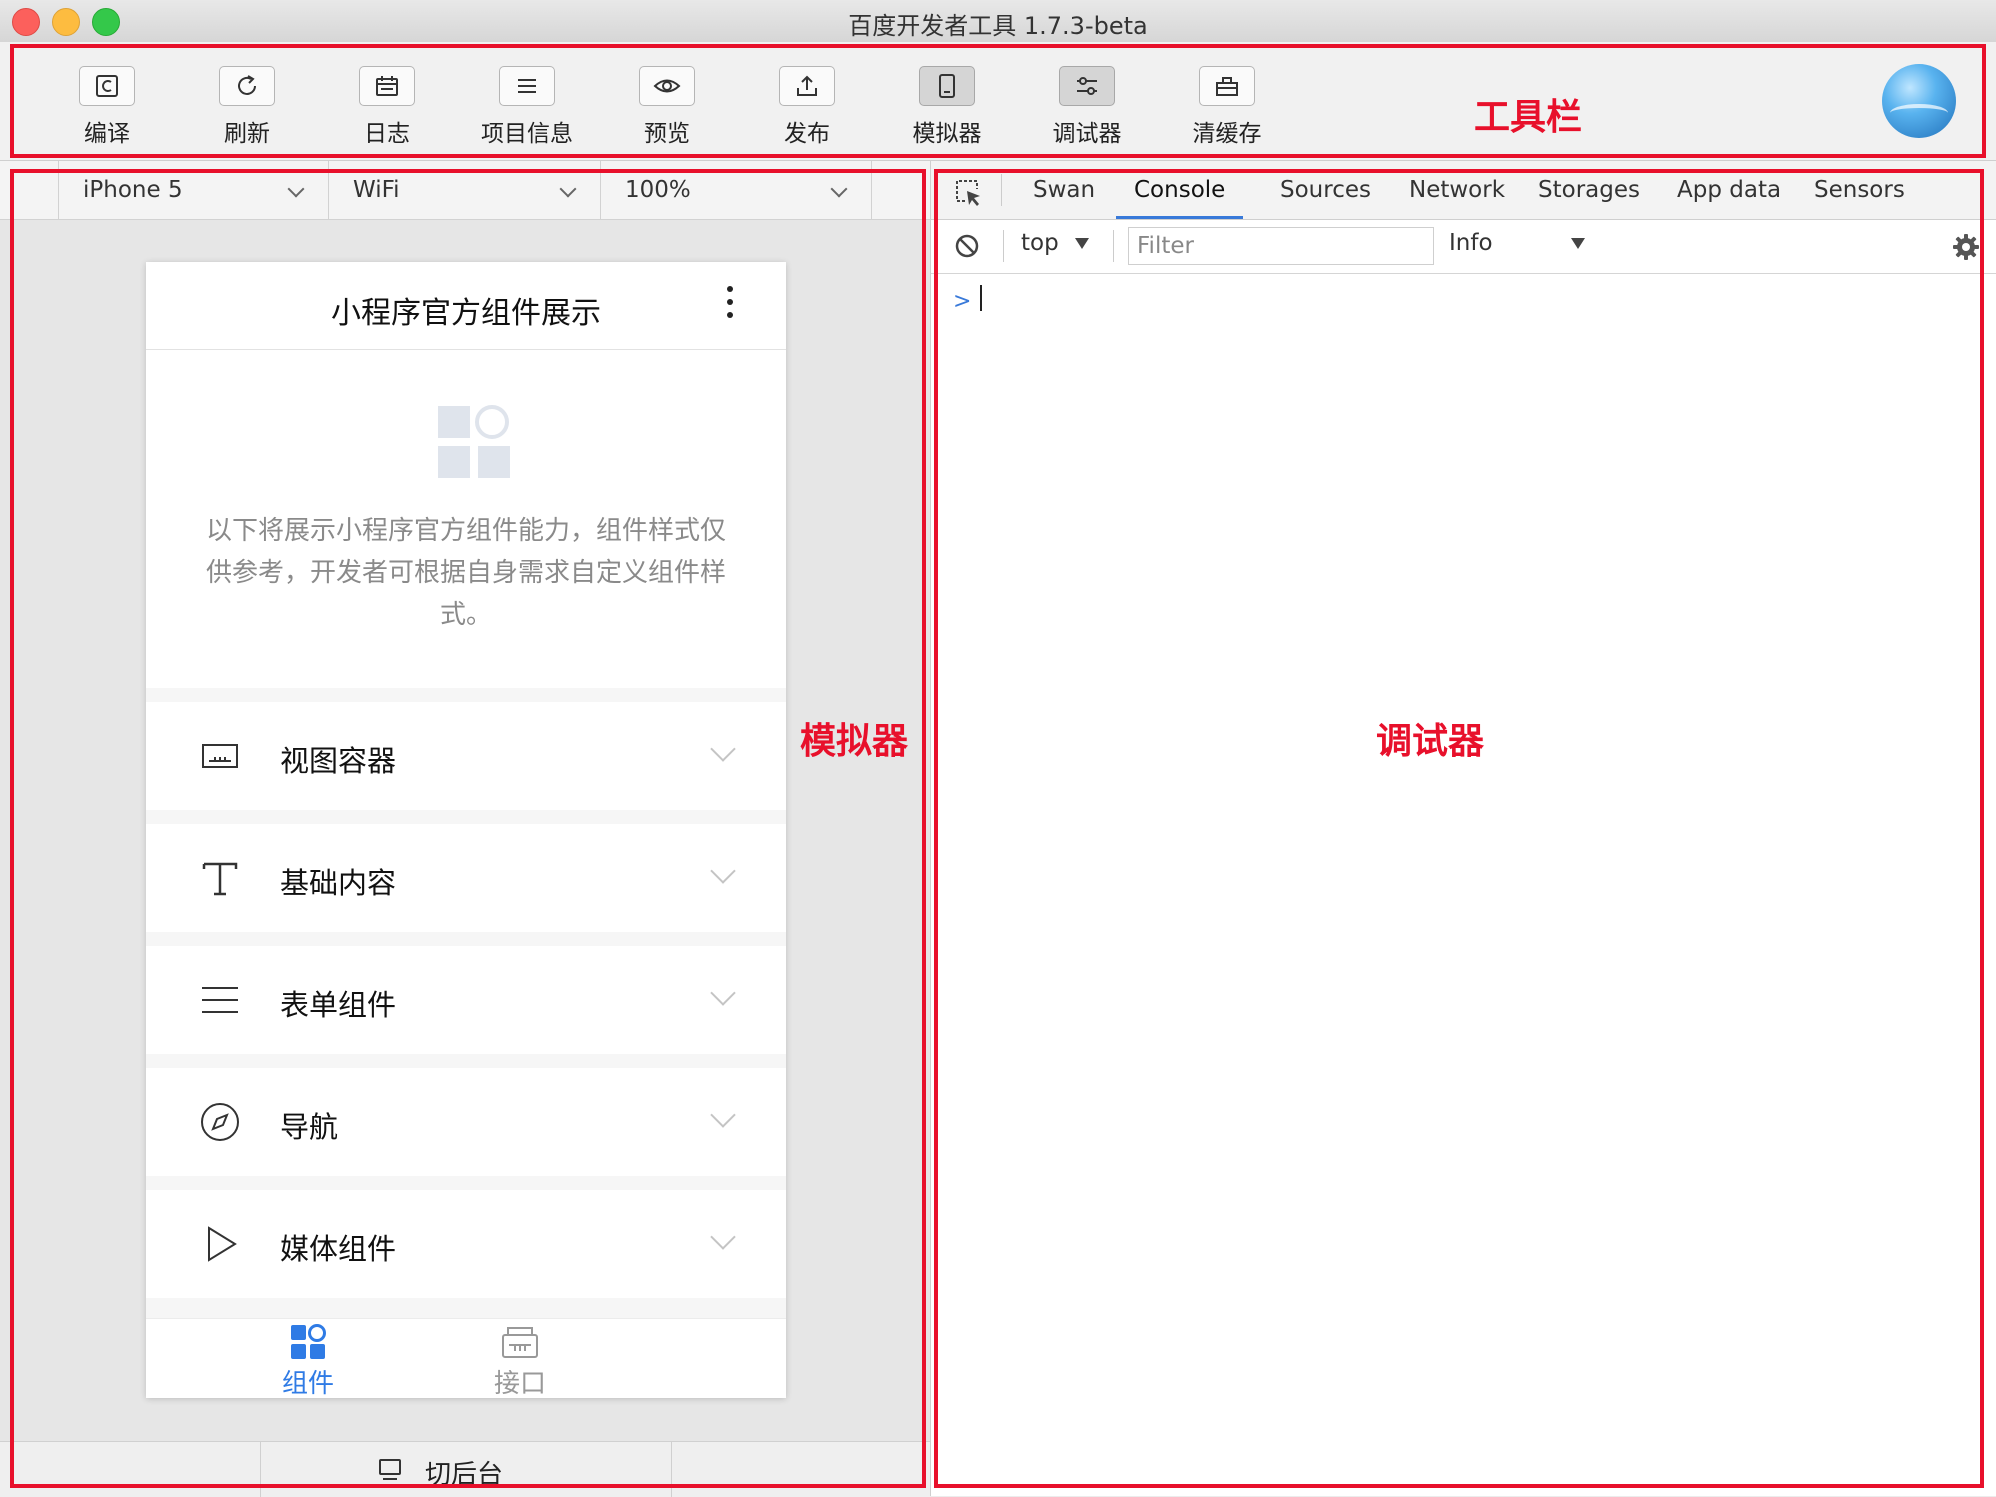 The width and height of the screenshot is (1996, 1497). I want to click on debugger-toggle-button: 调试器, so click(1087, 111).